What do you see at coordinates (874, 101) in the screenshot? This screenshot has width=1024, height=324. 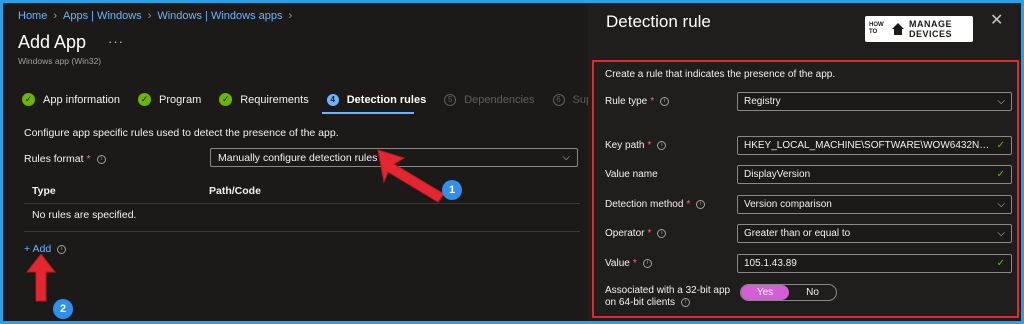 I see `rule-type-select: Registry ⌵` at bounding box center [874, 101].